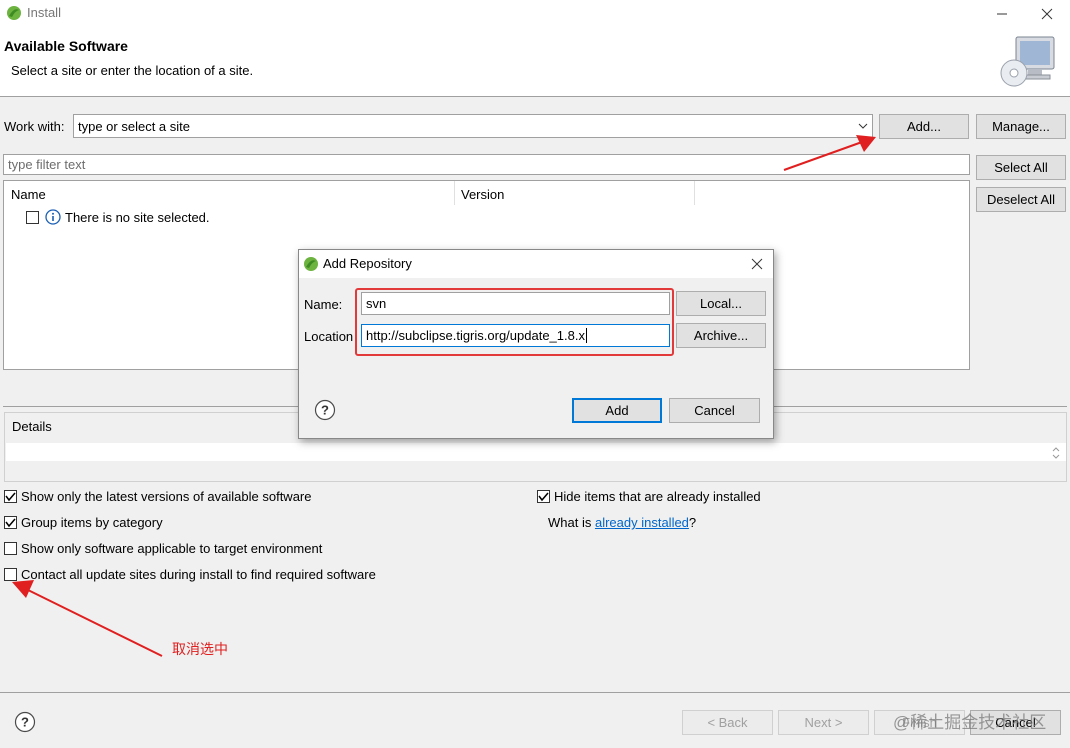 The image size is (1070, 748). I want to click on repo-location-input: http://subclipse.tigris.org/update_1.8.x, so click(515, 335).